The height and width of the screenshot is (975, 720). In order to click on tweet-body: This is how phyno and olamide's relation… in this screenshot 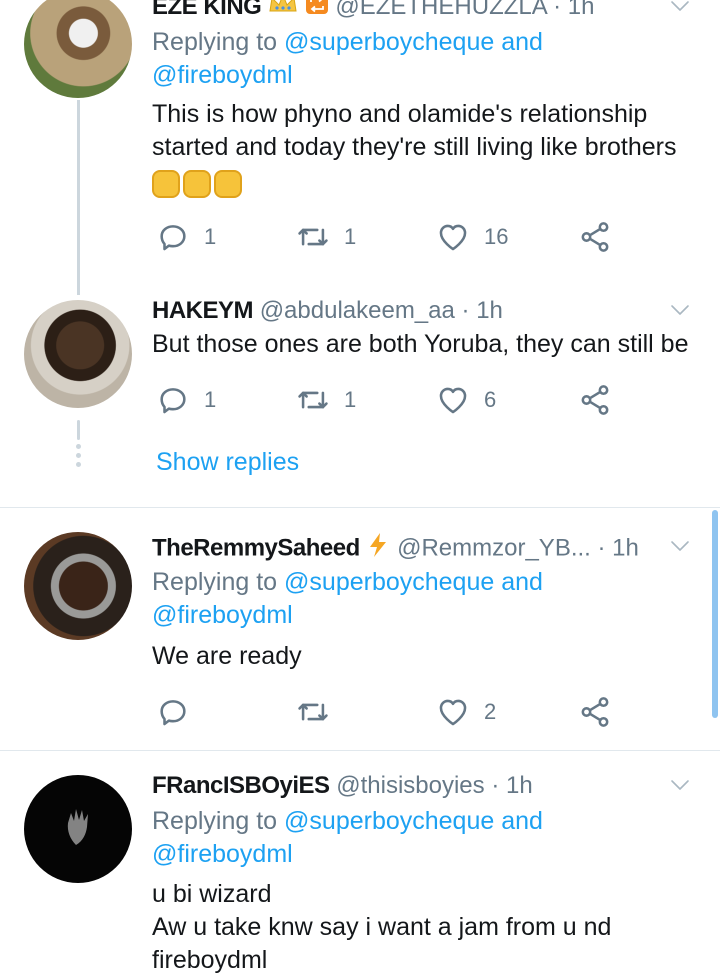, I will do `click(414, 130)`.